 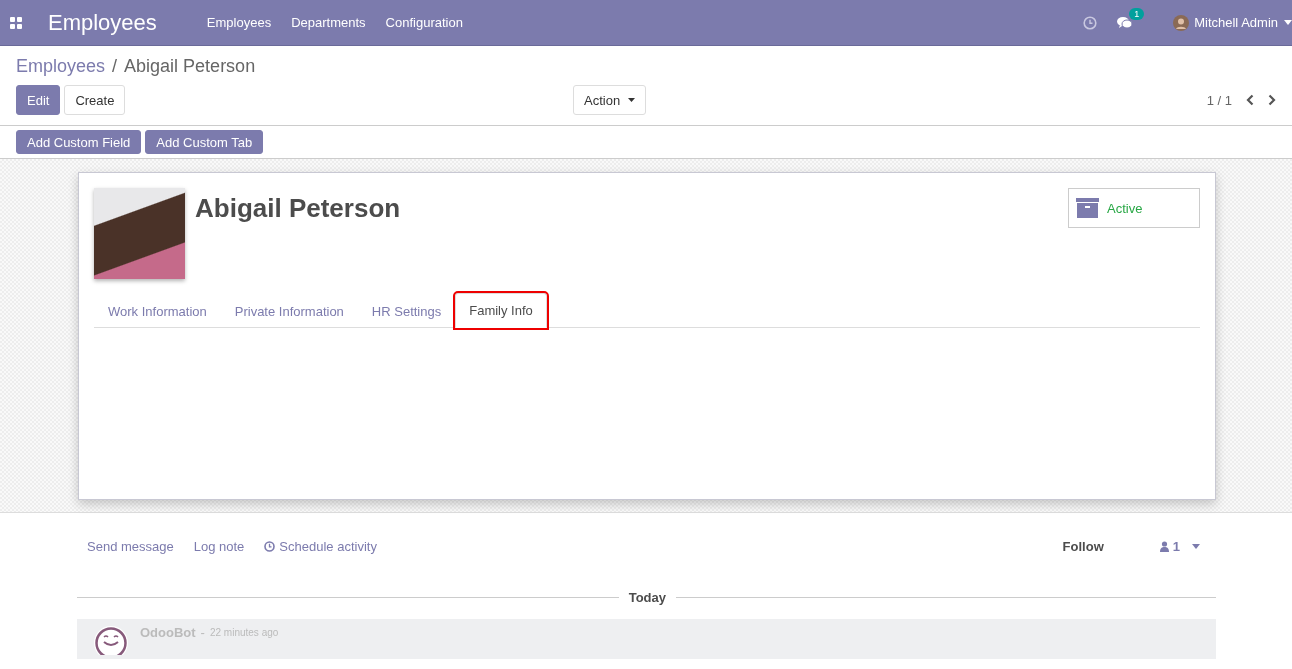 I want to click on menu-item: Departments, so click(x=328, y=22).